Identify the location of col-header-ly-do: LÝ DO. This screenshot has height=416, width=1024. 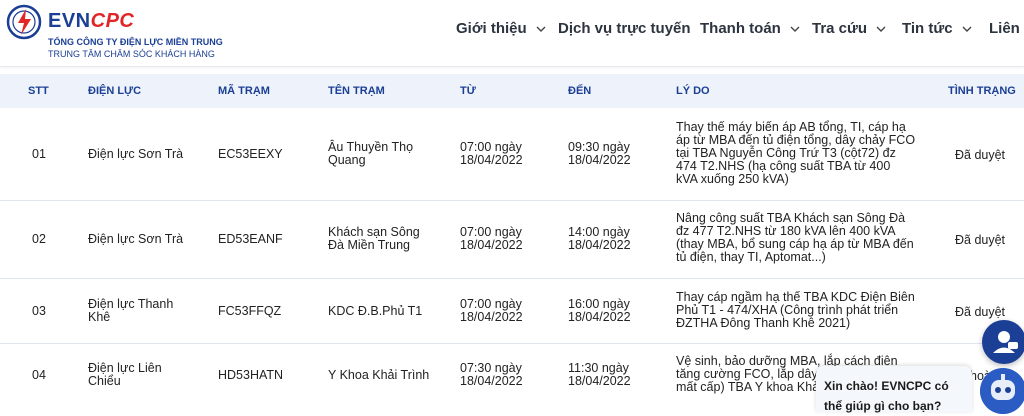
(693, 91).